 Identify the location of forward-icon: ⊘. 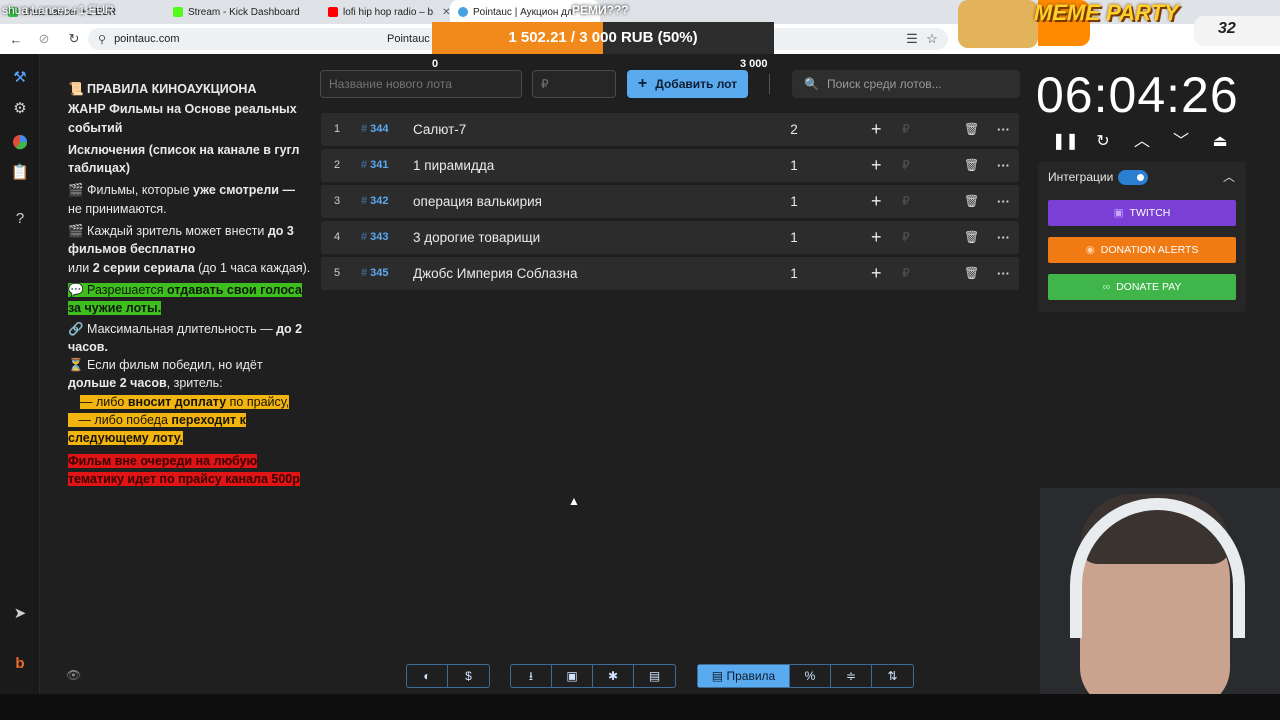
(44, 39).